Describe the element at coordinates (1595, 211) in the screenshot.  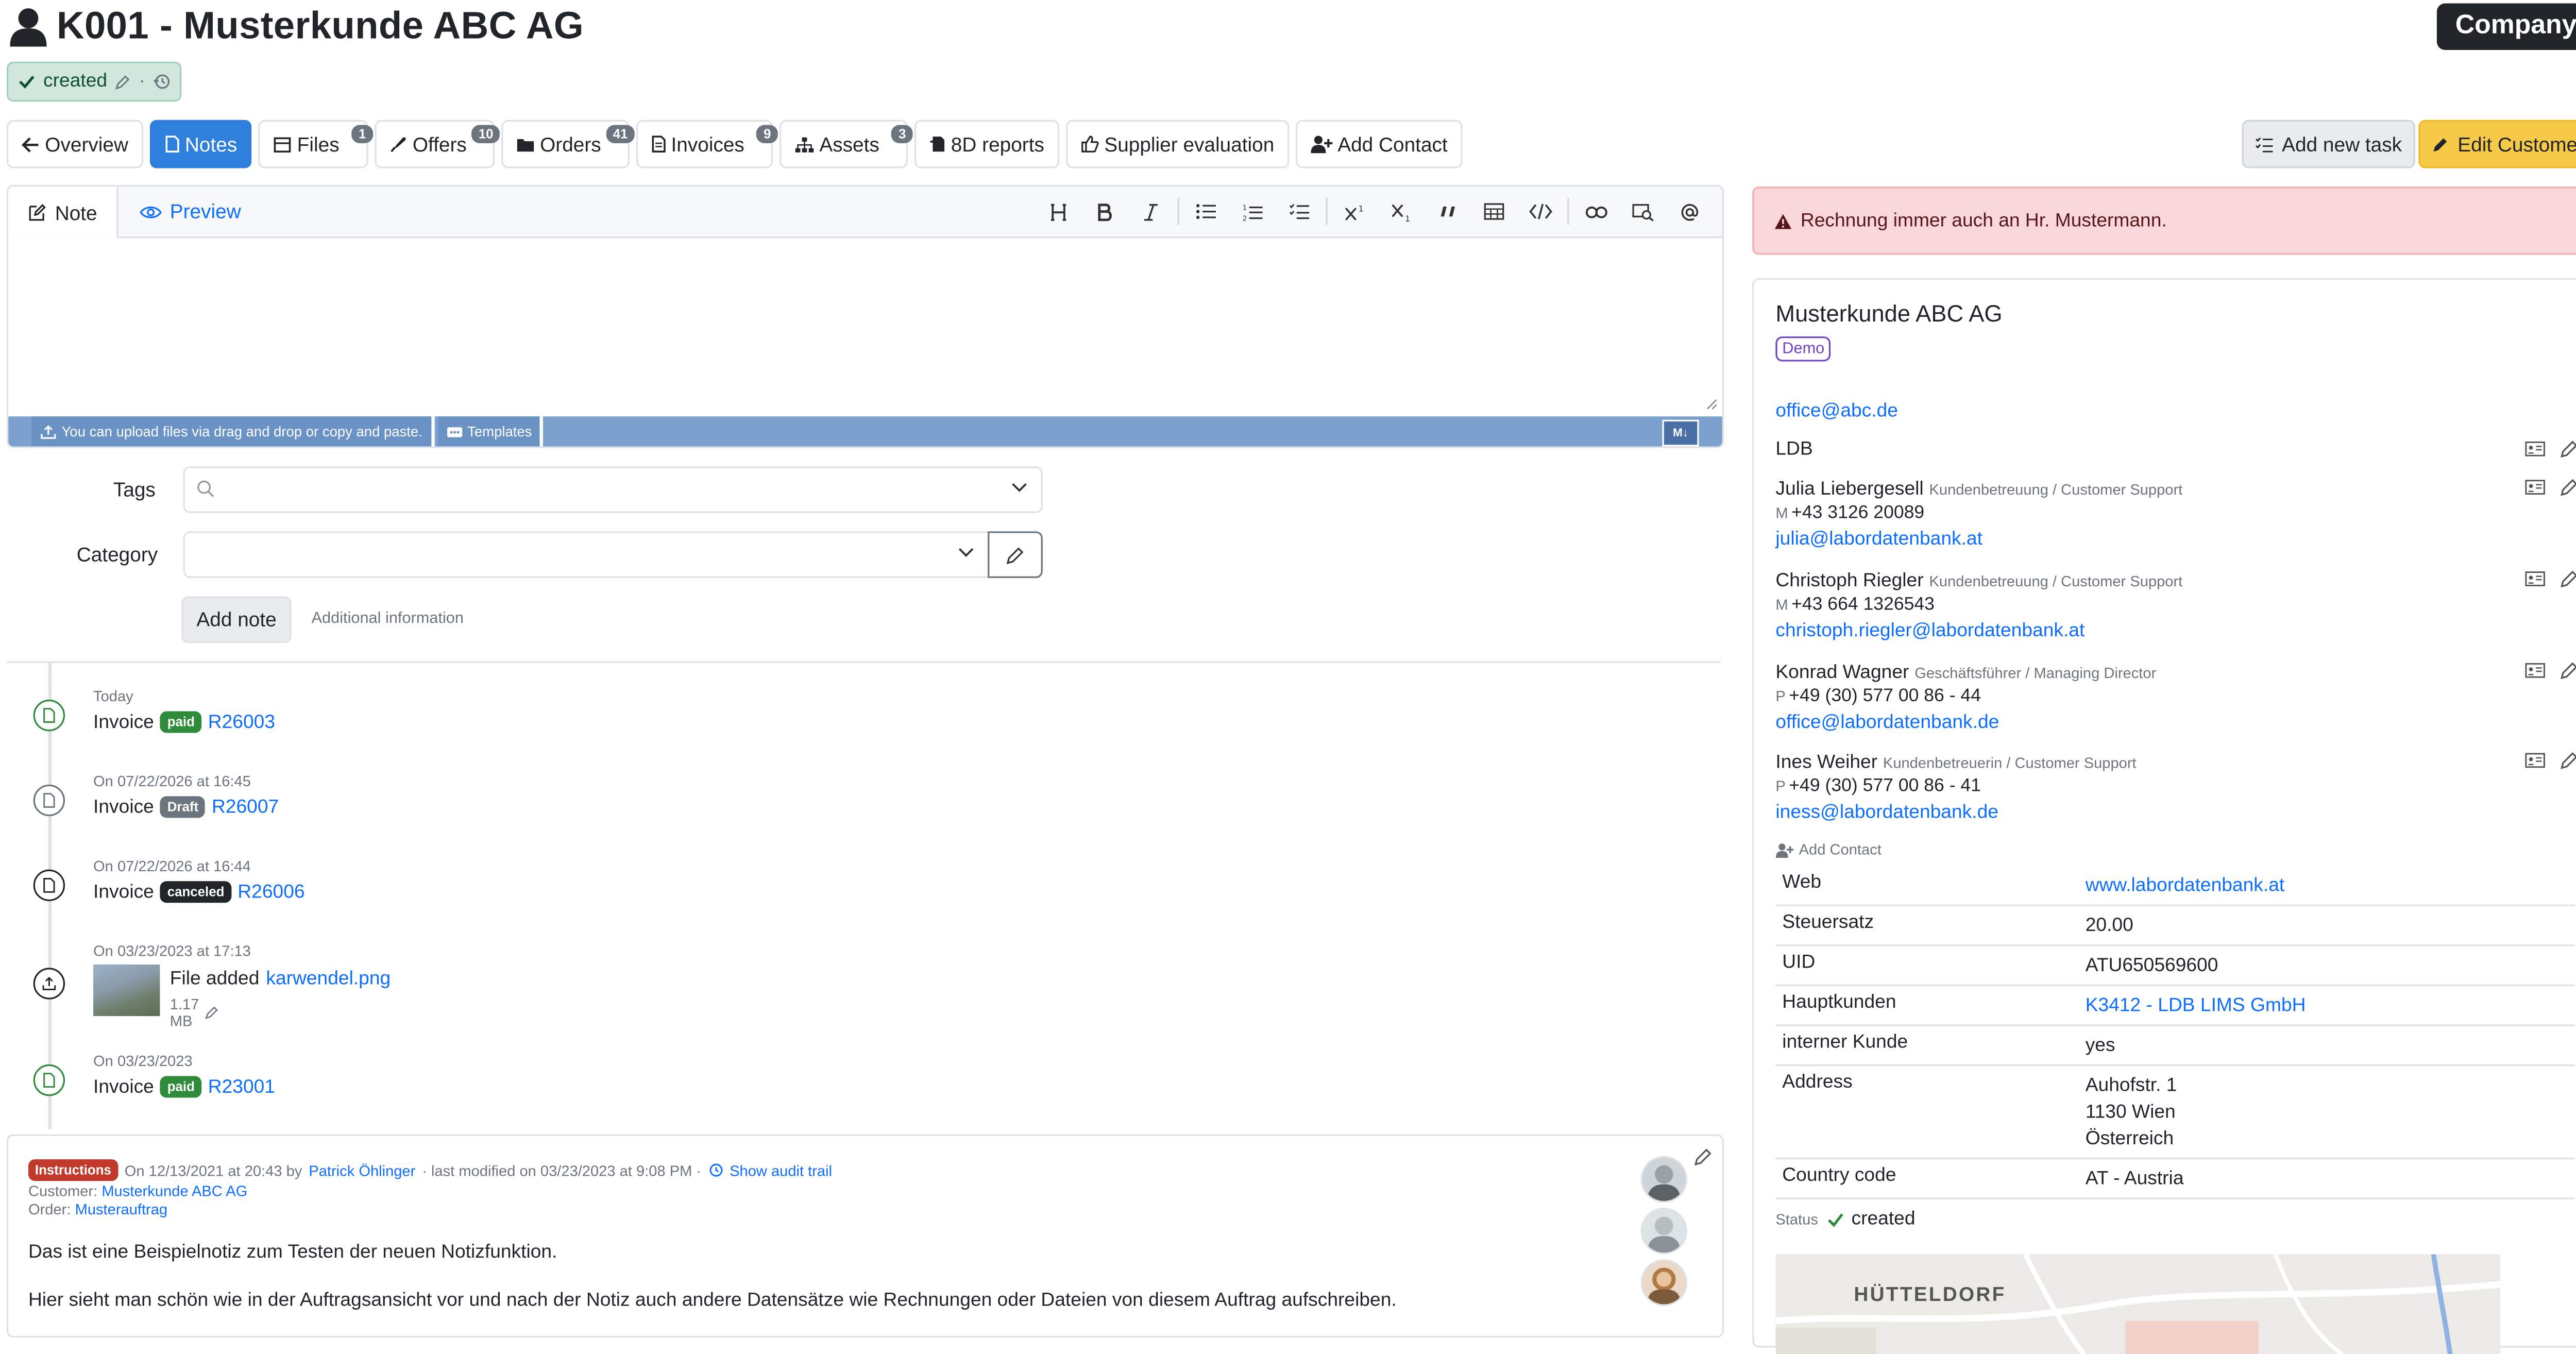
I see `link-icon` at that location.